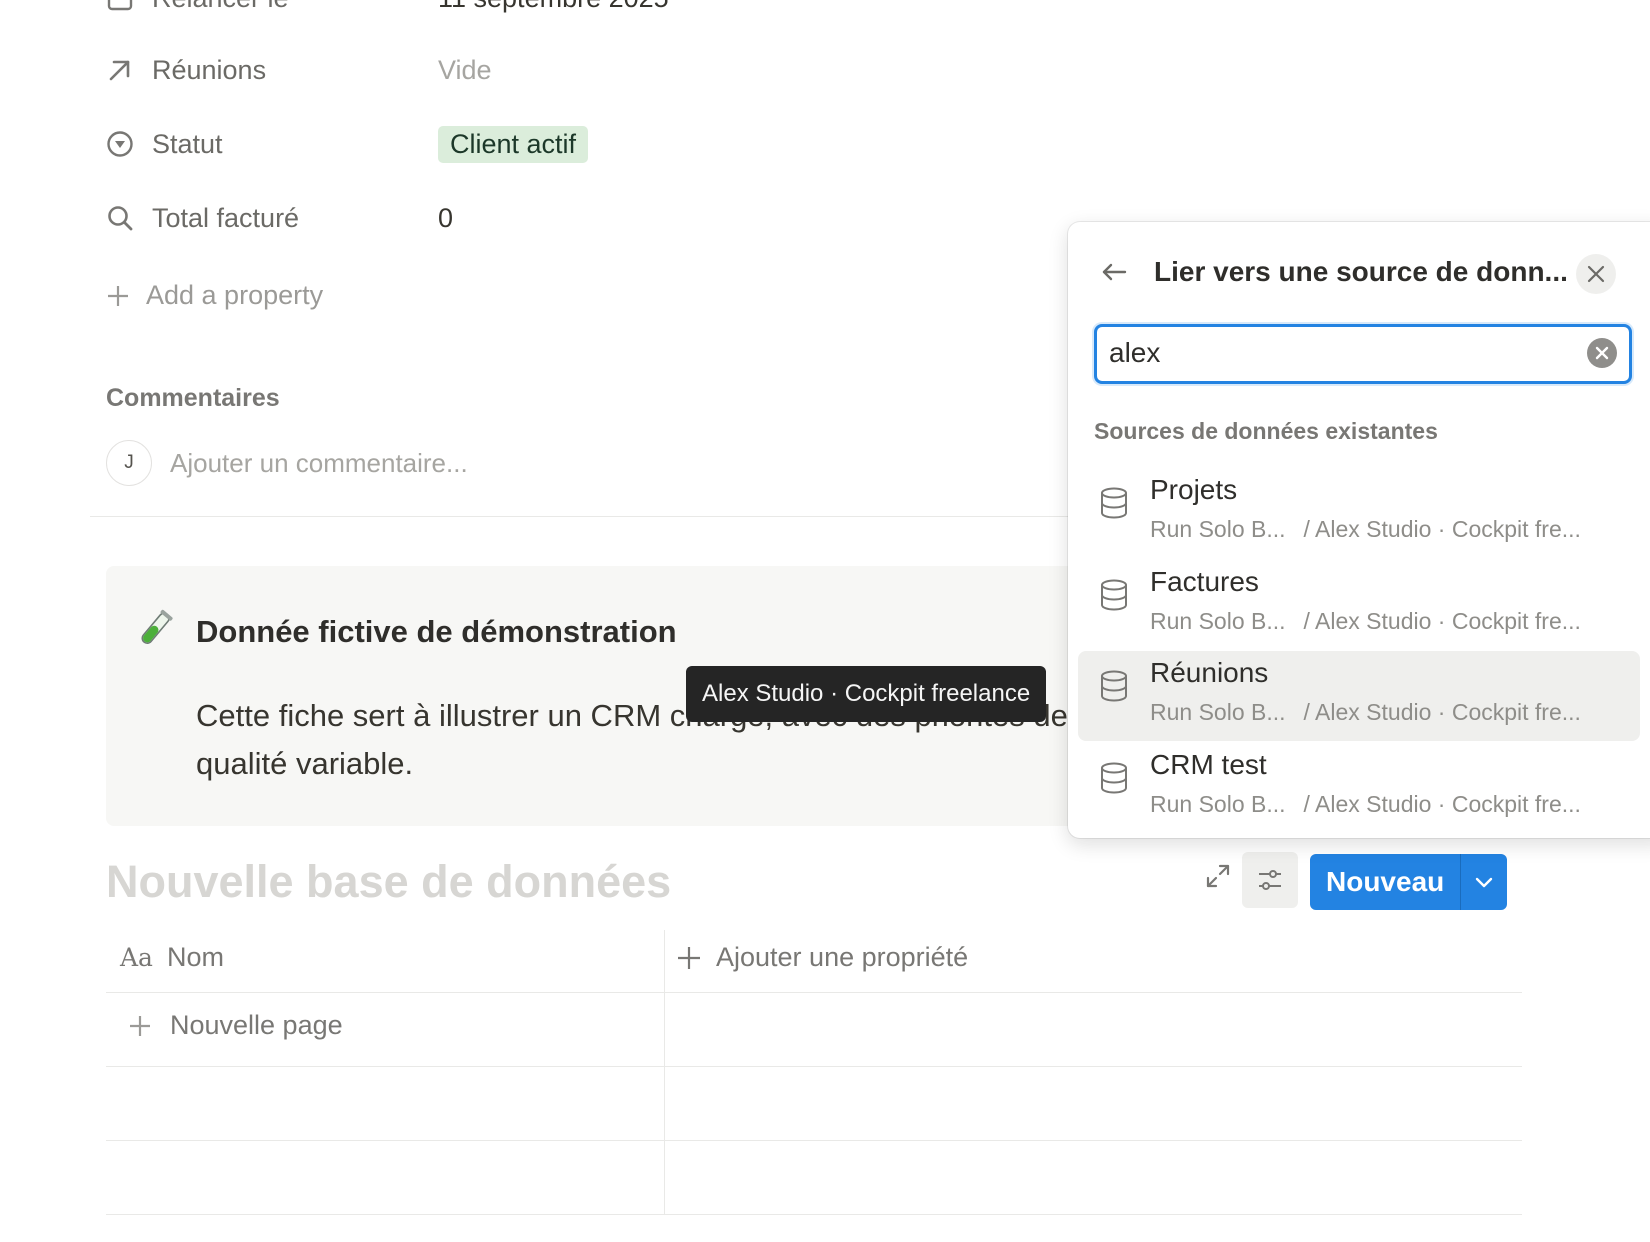  I want to click on property-row-relancer: Relancer le 11 septembre 2025, so click(556, 9).